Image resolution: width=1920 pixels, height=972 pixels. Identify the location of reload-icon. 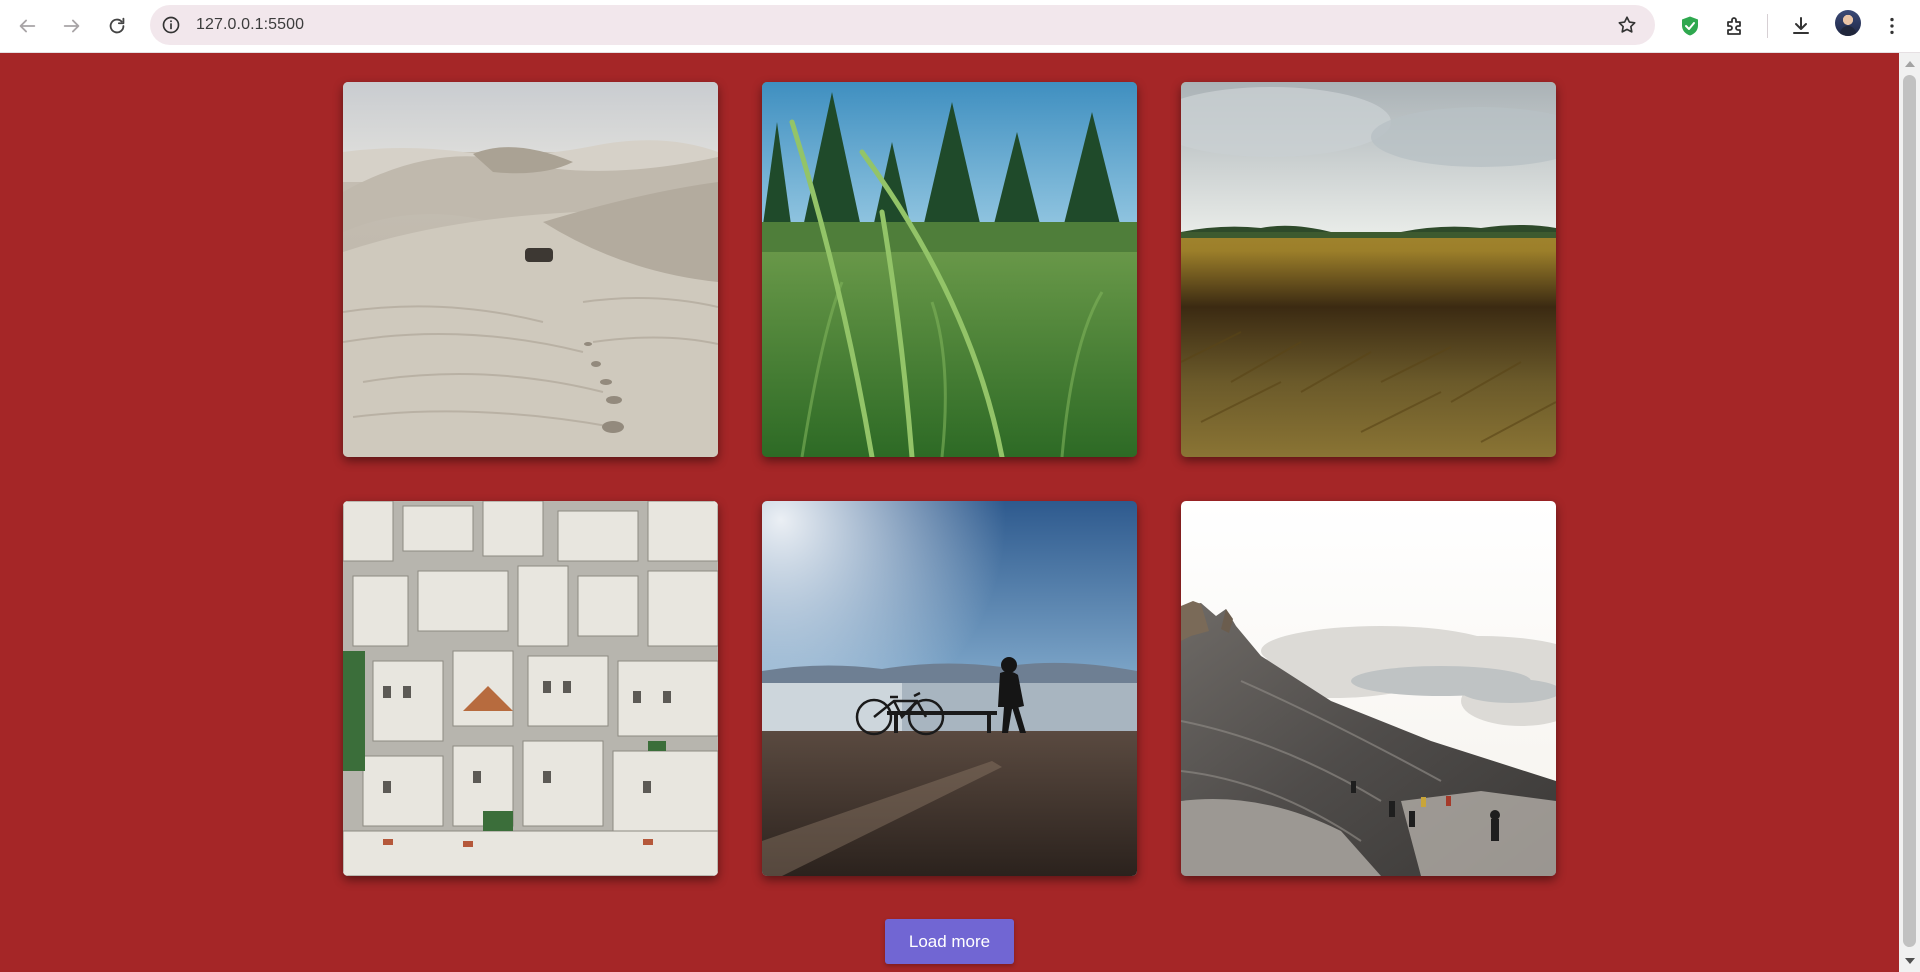
(117, 26).